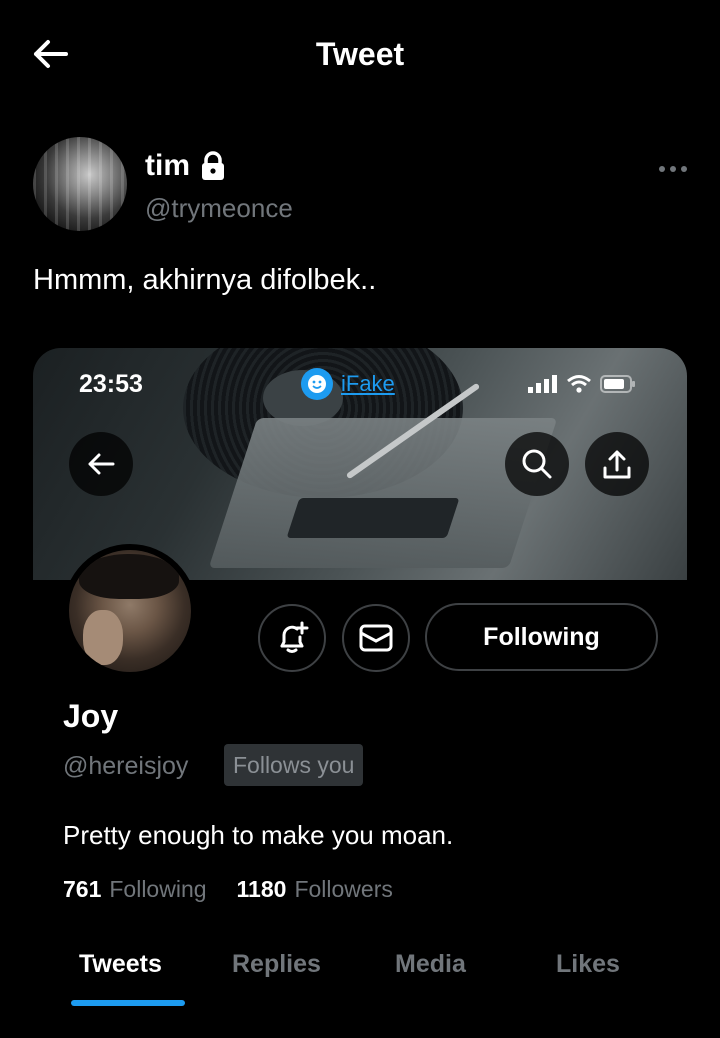 This screenshot has height=1038, width=720. I want to click on page-title: Tweet, so click(360, 54).